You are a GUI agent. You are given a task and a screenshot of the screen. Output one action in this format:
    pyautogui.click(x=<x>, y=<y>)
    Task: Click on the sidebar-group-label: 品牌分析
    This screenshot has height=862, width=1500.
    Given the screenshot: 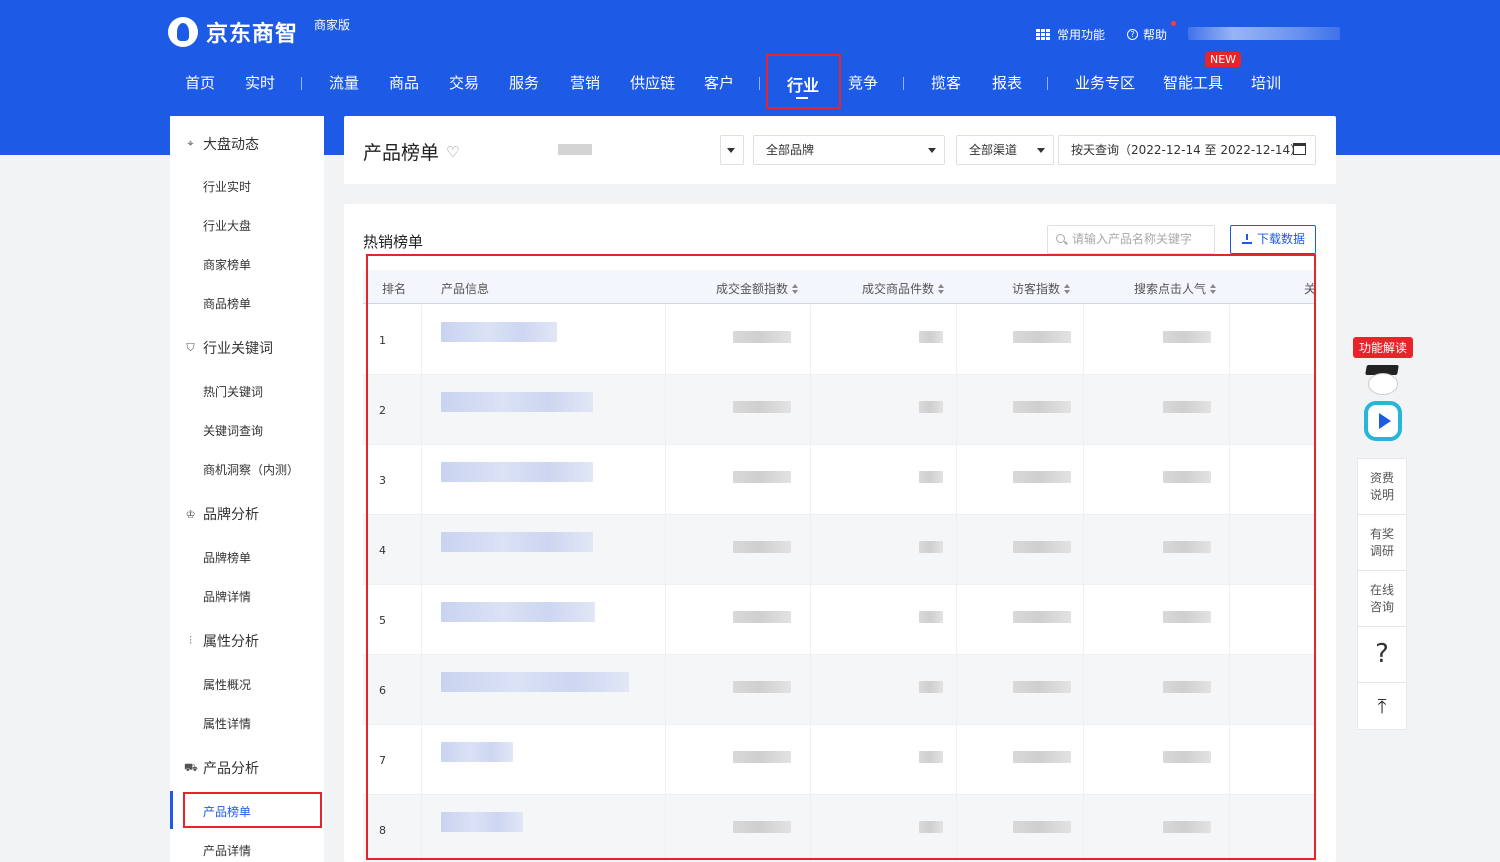 What is the action you would take?
    pyautogui.click(x=231, y=515)
    